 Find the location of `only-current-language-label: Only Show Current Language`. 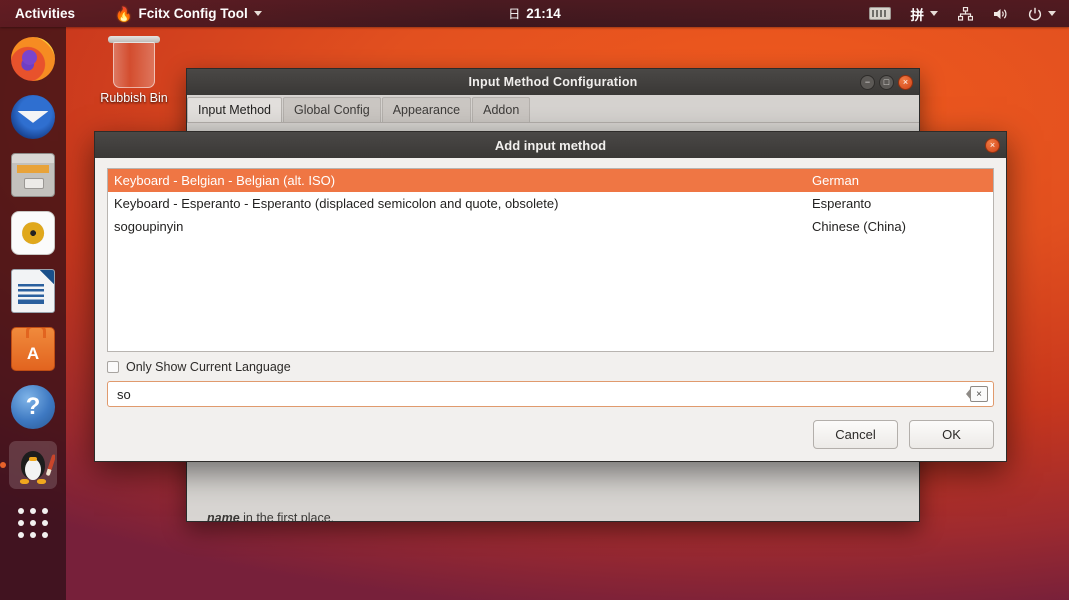

only-current-language-label: Only Show Current Language is located at coordinates (208, 367).